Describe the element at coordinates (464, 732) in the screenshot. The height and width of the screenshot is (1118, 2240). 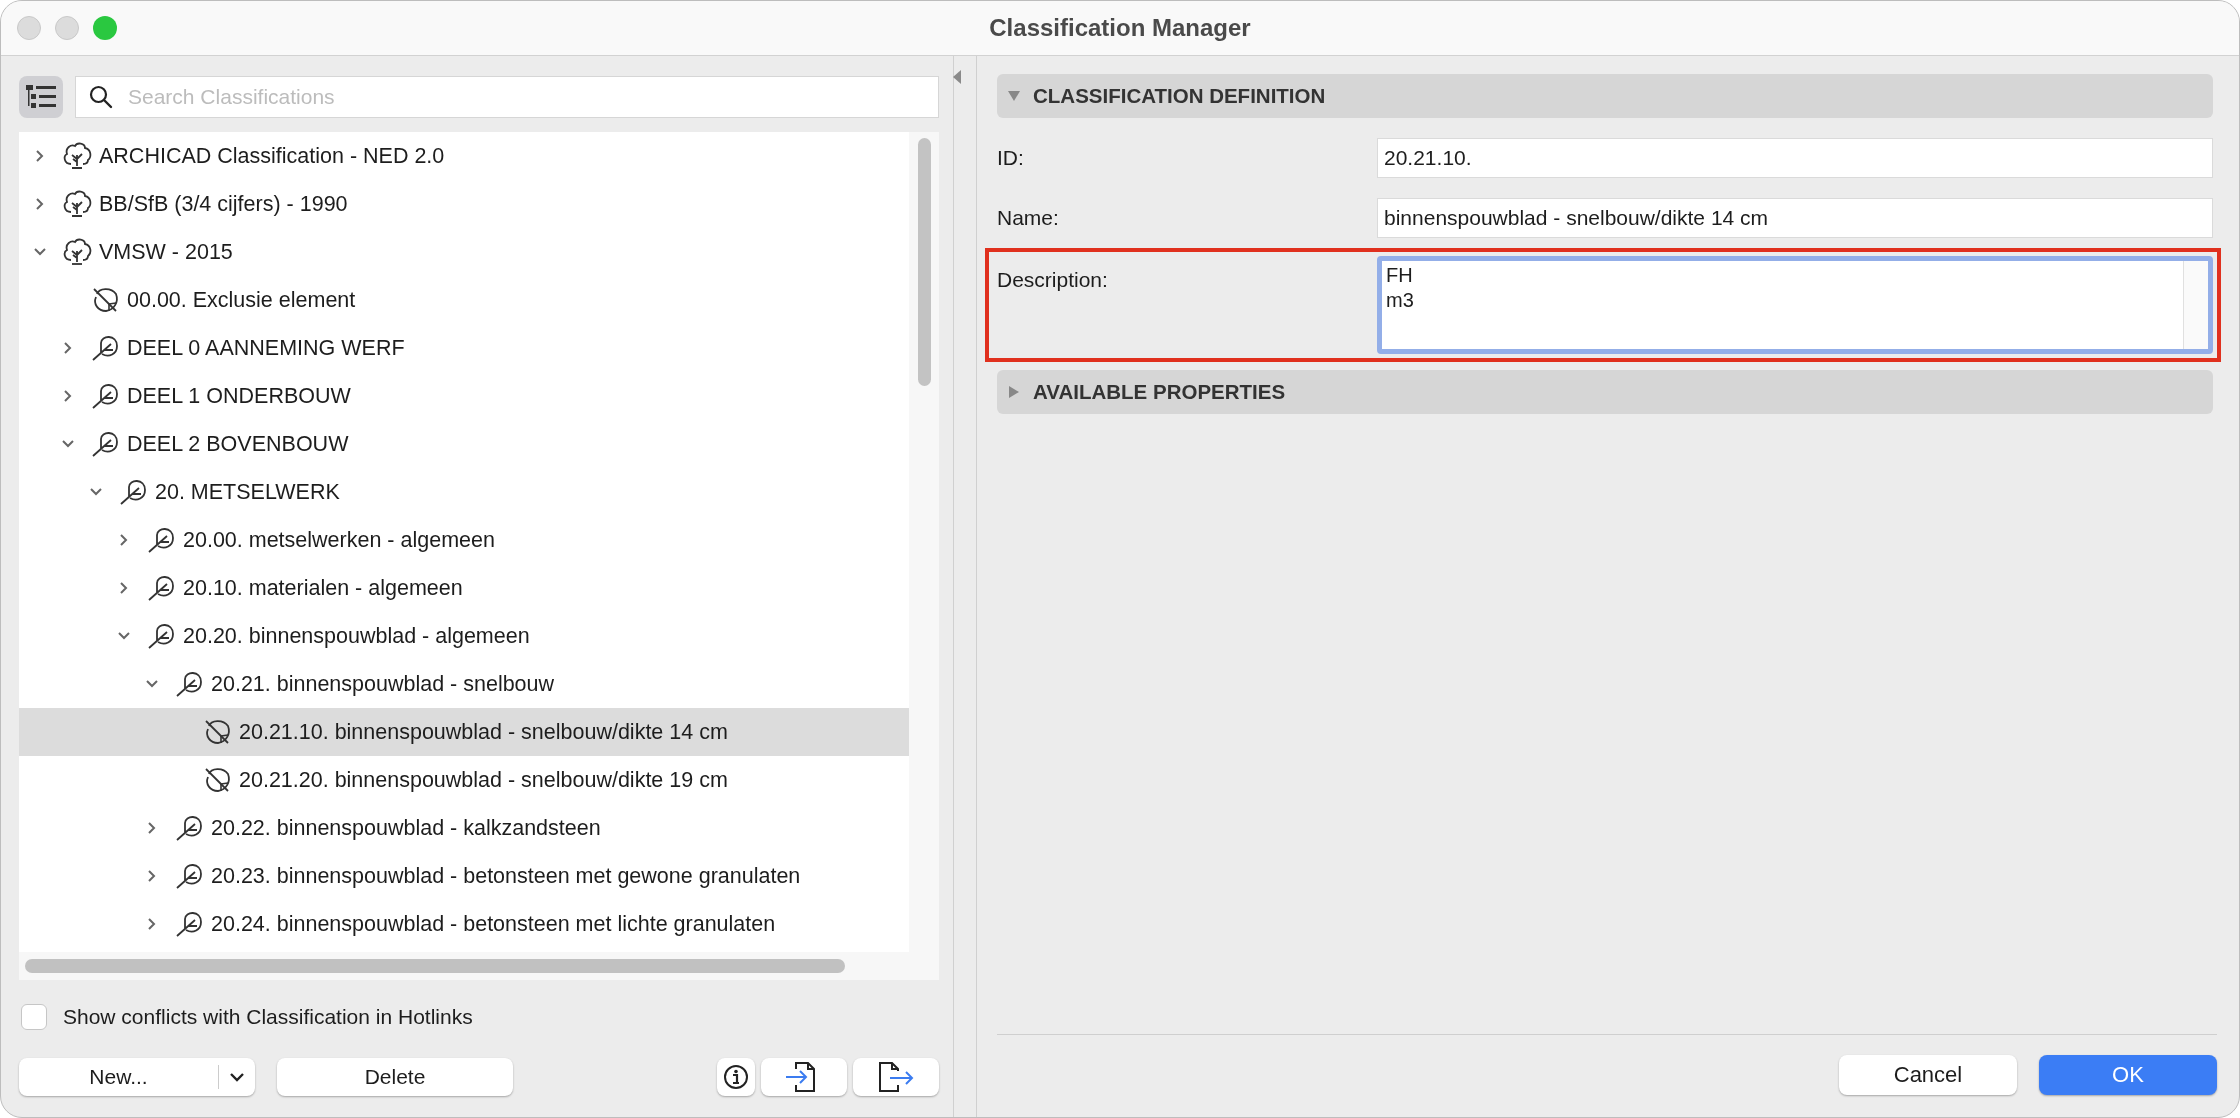
I see `tree-row: 20.21.10. binnenspouwblad - snelbouw/dikte 14 cm` at that location.